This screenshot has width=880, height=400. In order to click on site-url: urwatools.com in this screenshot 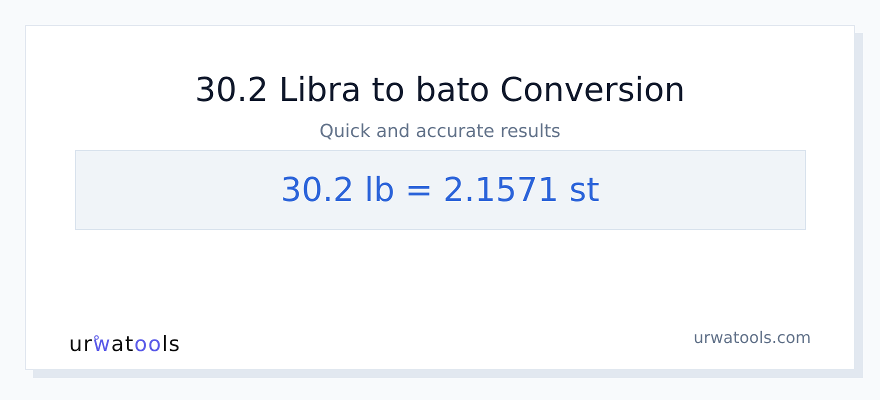, I will do `click(752, 338)`.